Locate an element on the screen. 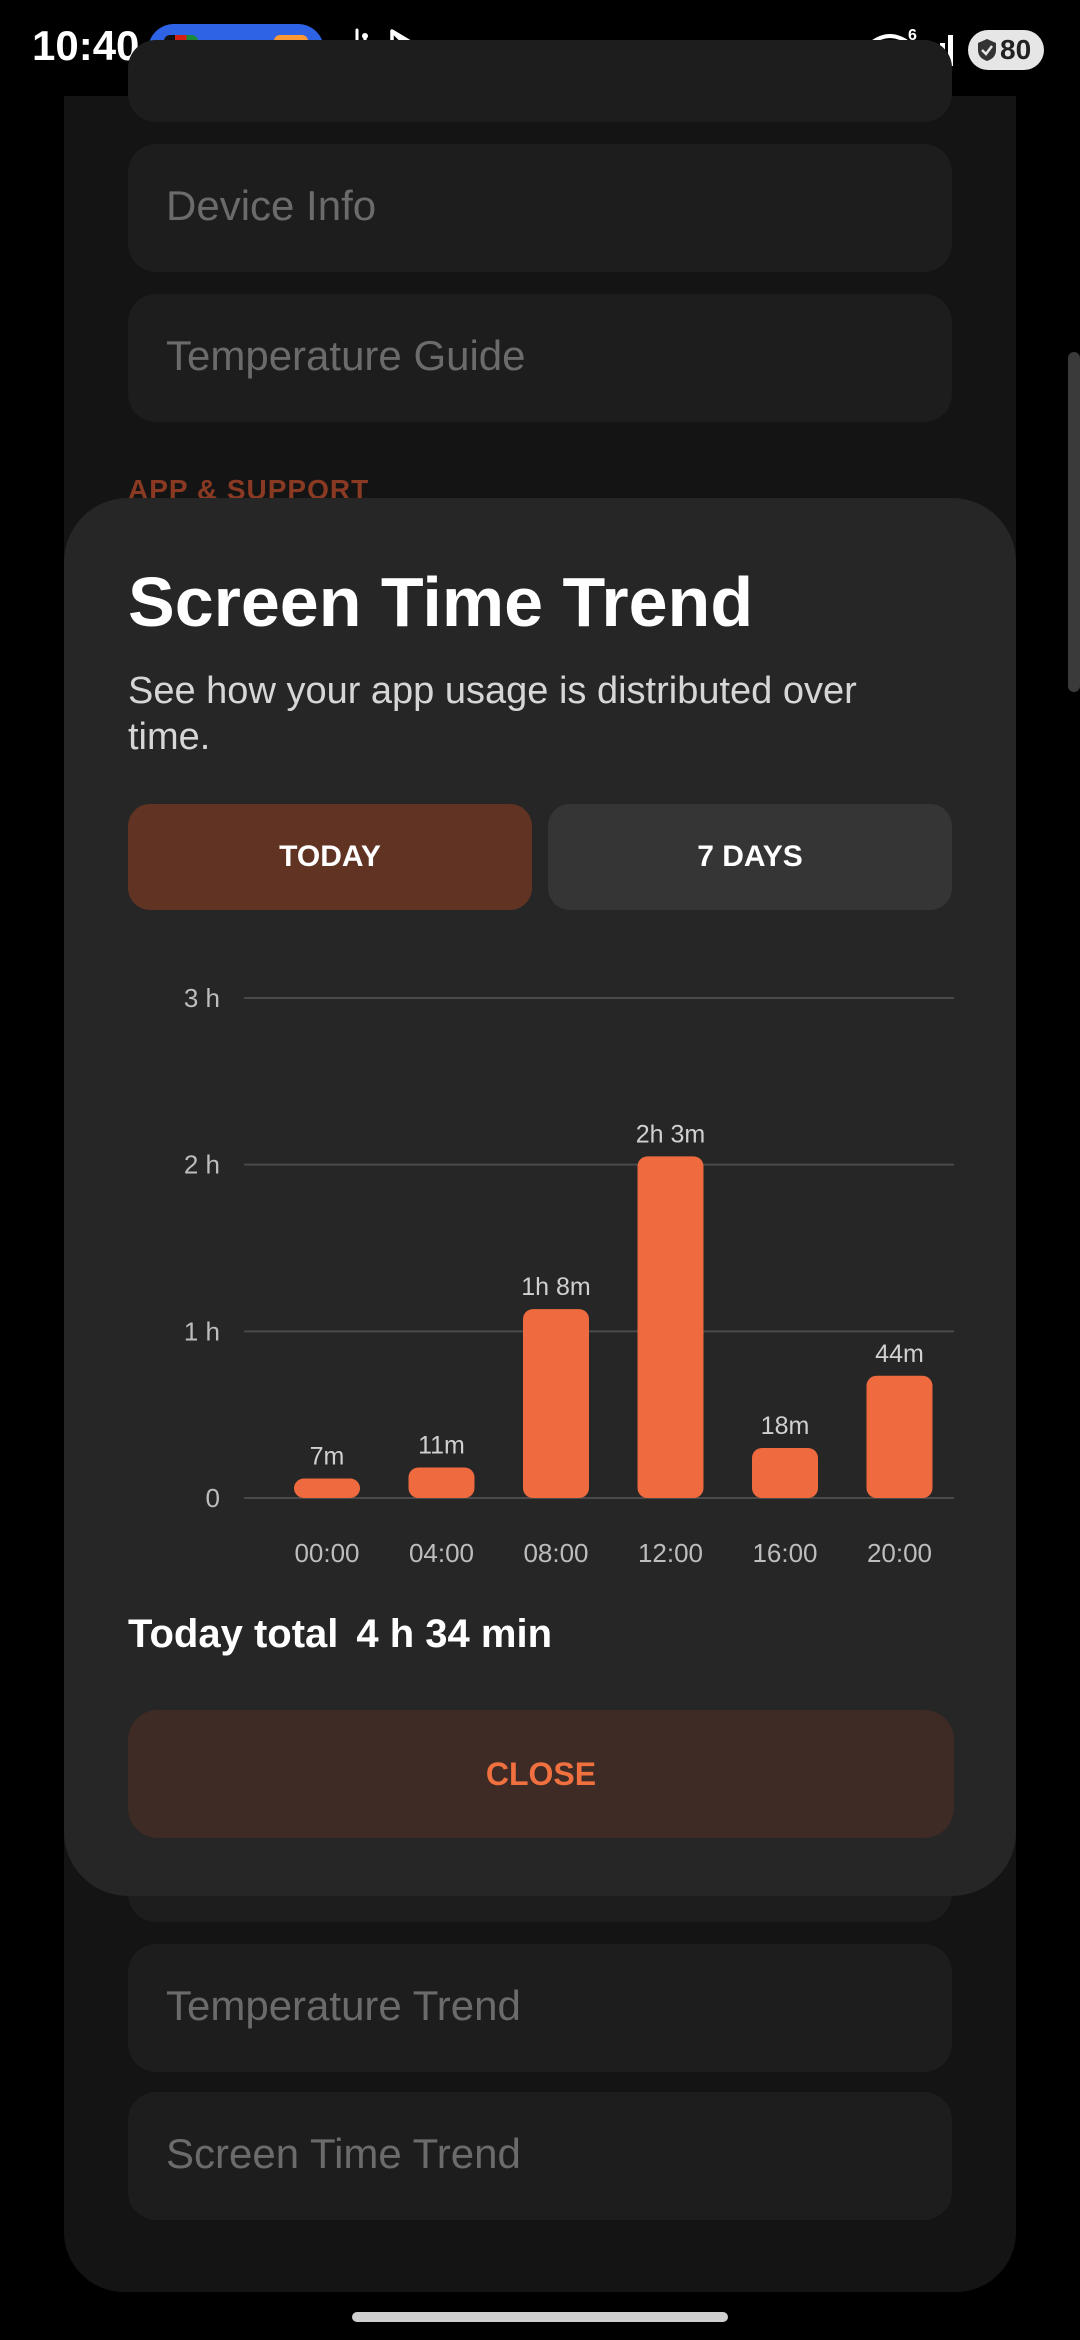 The height and width of the screenshot is (2340, 1080). x-tick-label: 16:00 is located at coordinates (784, 1553).